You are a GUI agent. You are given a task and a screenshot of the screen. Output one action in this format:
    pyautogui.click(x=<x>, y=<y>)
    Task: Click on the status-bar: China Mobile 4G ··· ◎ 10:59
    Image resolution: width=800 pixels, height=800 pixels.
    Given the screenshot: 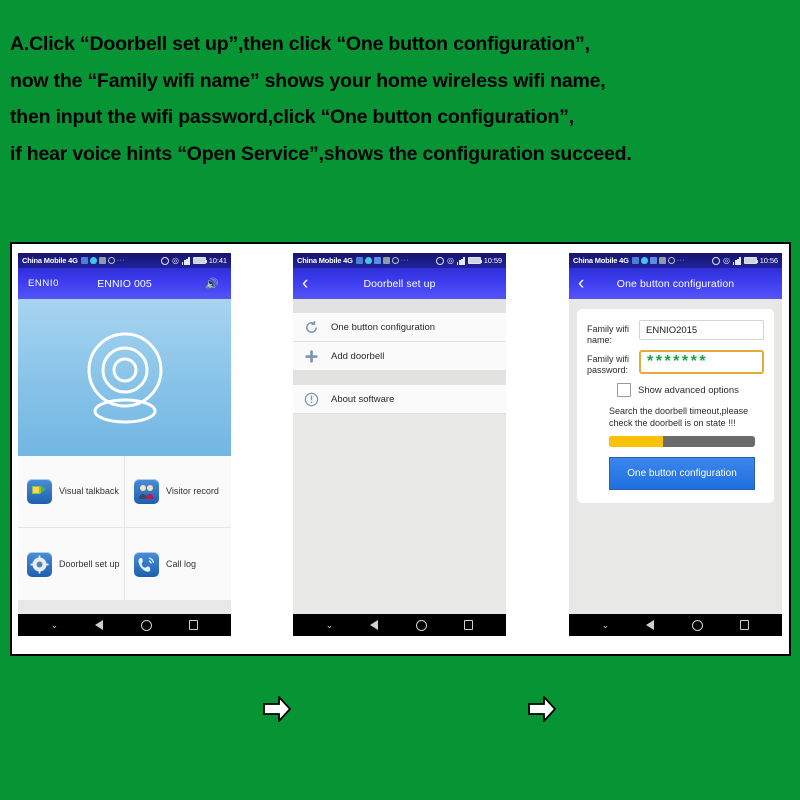 What is the action you would take?
    pyautogui.click(x=399, y=260)
    